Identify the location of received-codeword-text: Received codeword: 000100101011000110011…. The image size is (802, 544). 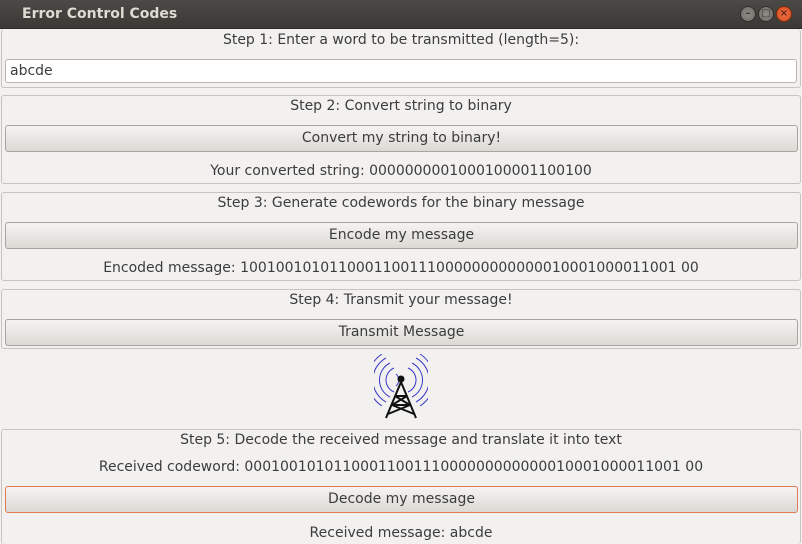
(401, 467).